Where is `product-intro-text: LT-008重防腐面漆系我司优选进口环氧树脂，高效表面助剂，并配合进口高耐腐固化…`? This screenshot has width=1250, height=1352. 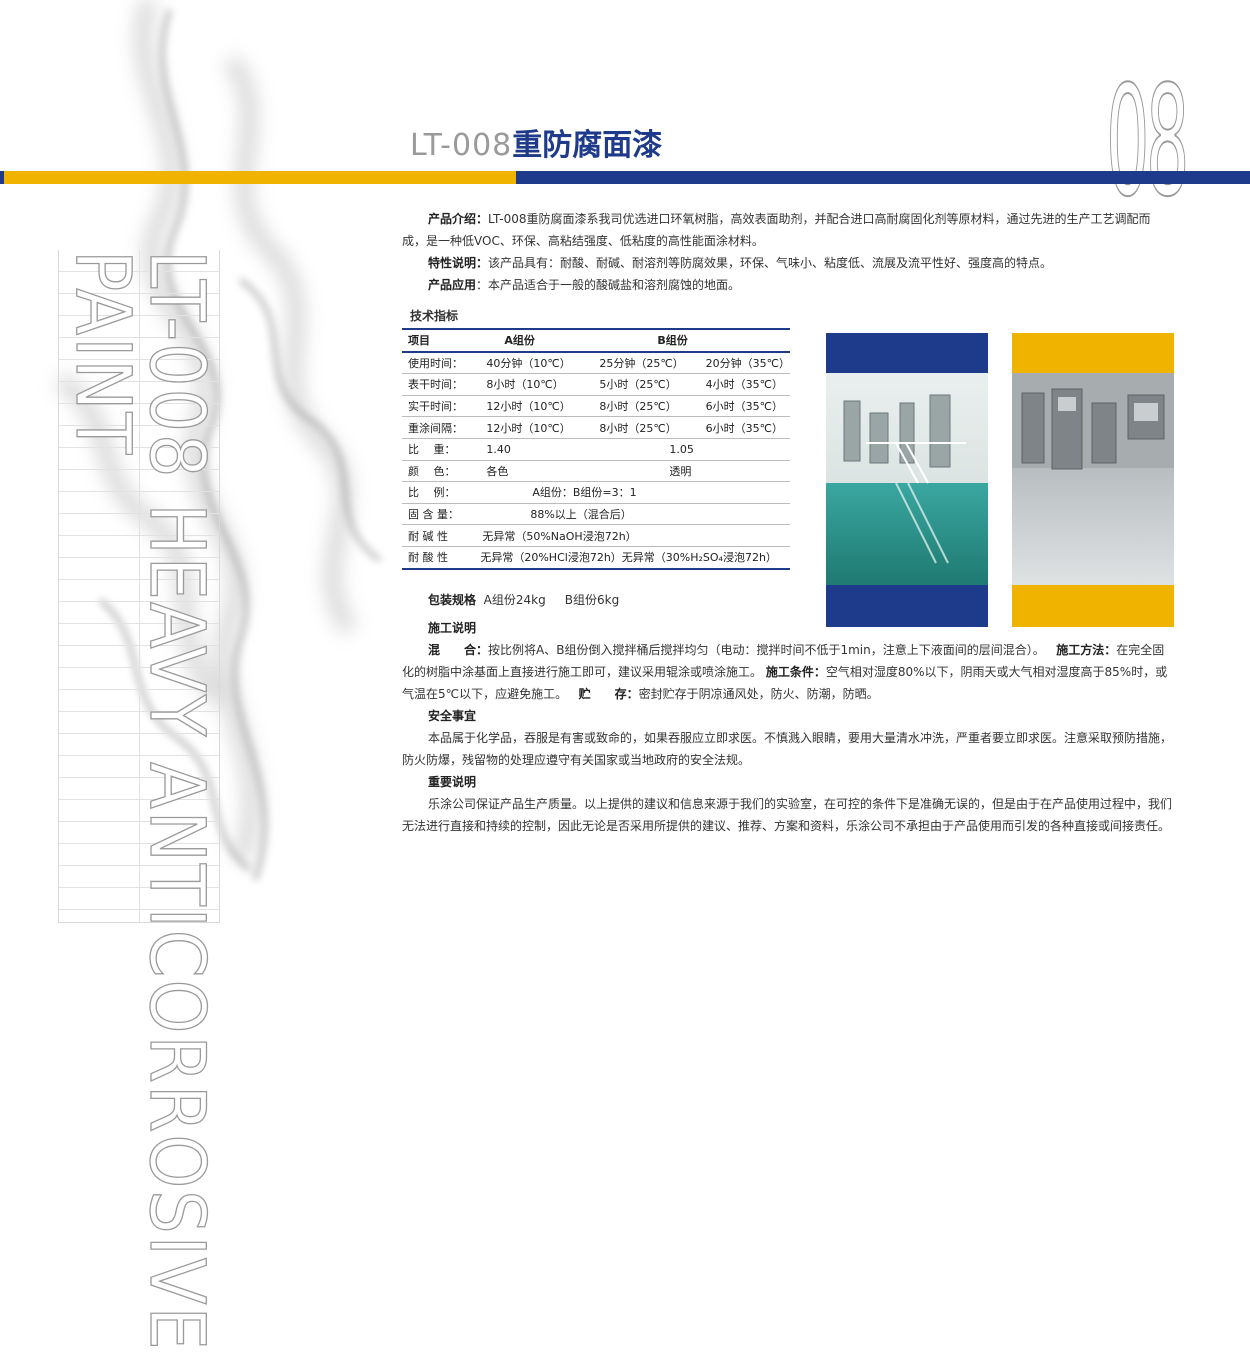 product-intro-text: LT-008重防腐面漆系我司优选进口环氧树脂，高效表面助剂，并配合进口高耐腐固化… is located at coordinates (776, 230).